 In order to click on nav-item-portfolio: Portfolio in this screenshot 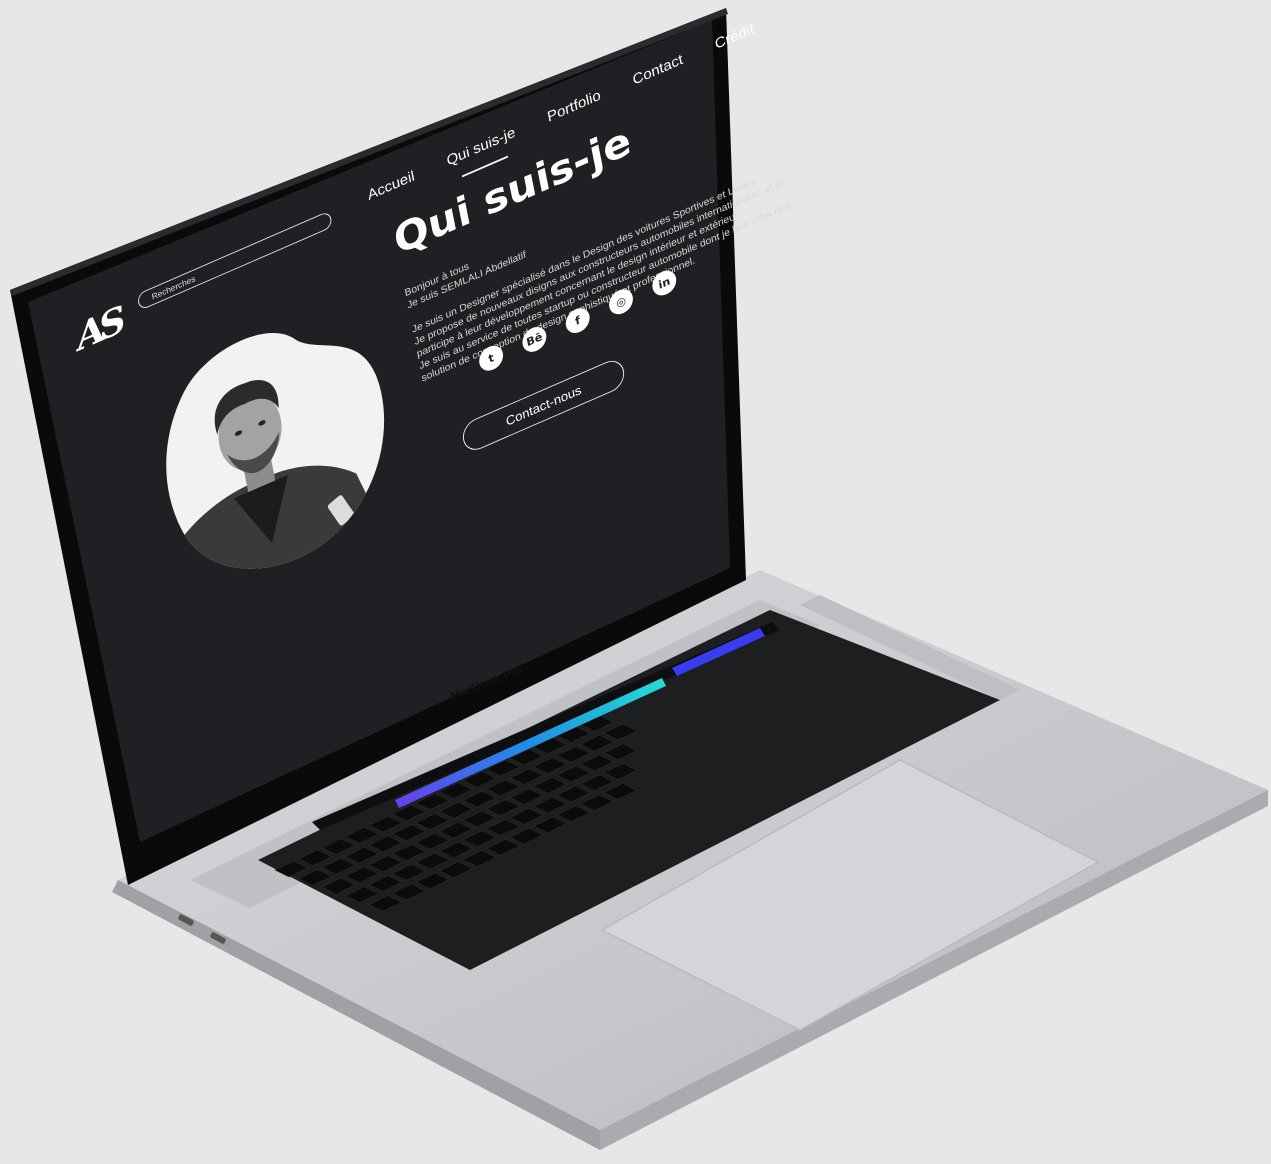, I will do `click(574, 107)`.